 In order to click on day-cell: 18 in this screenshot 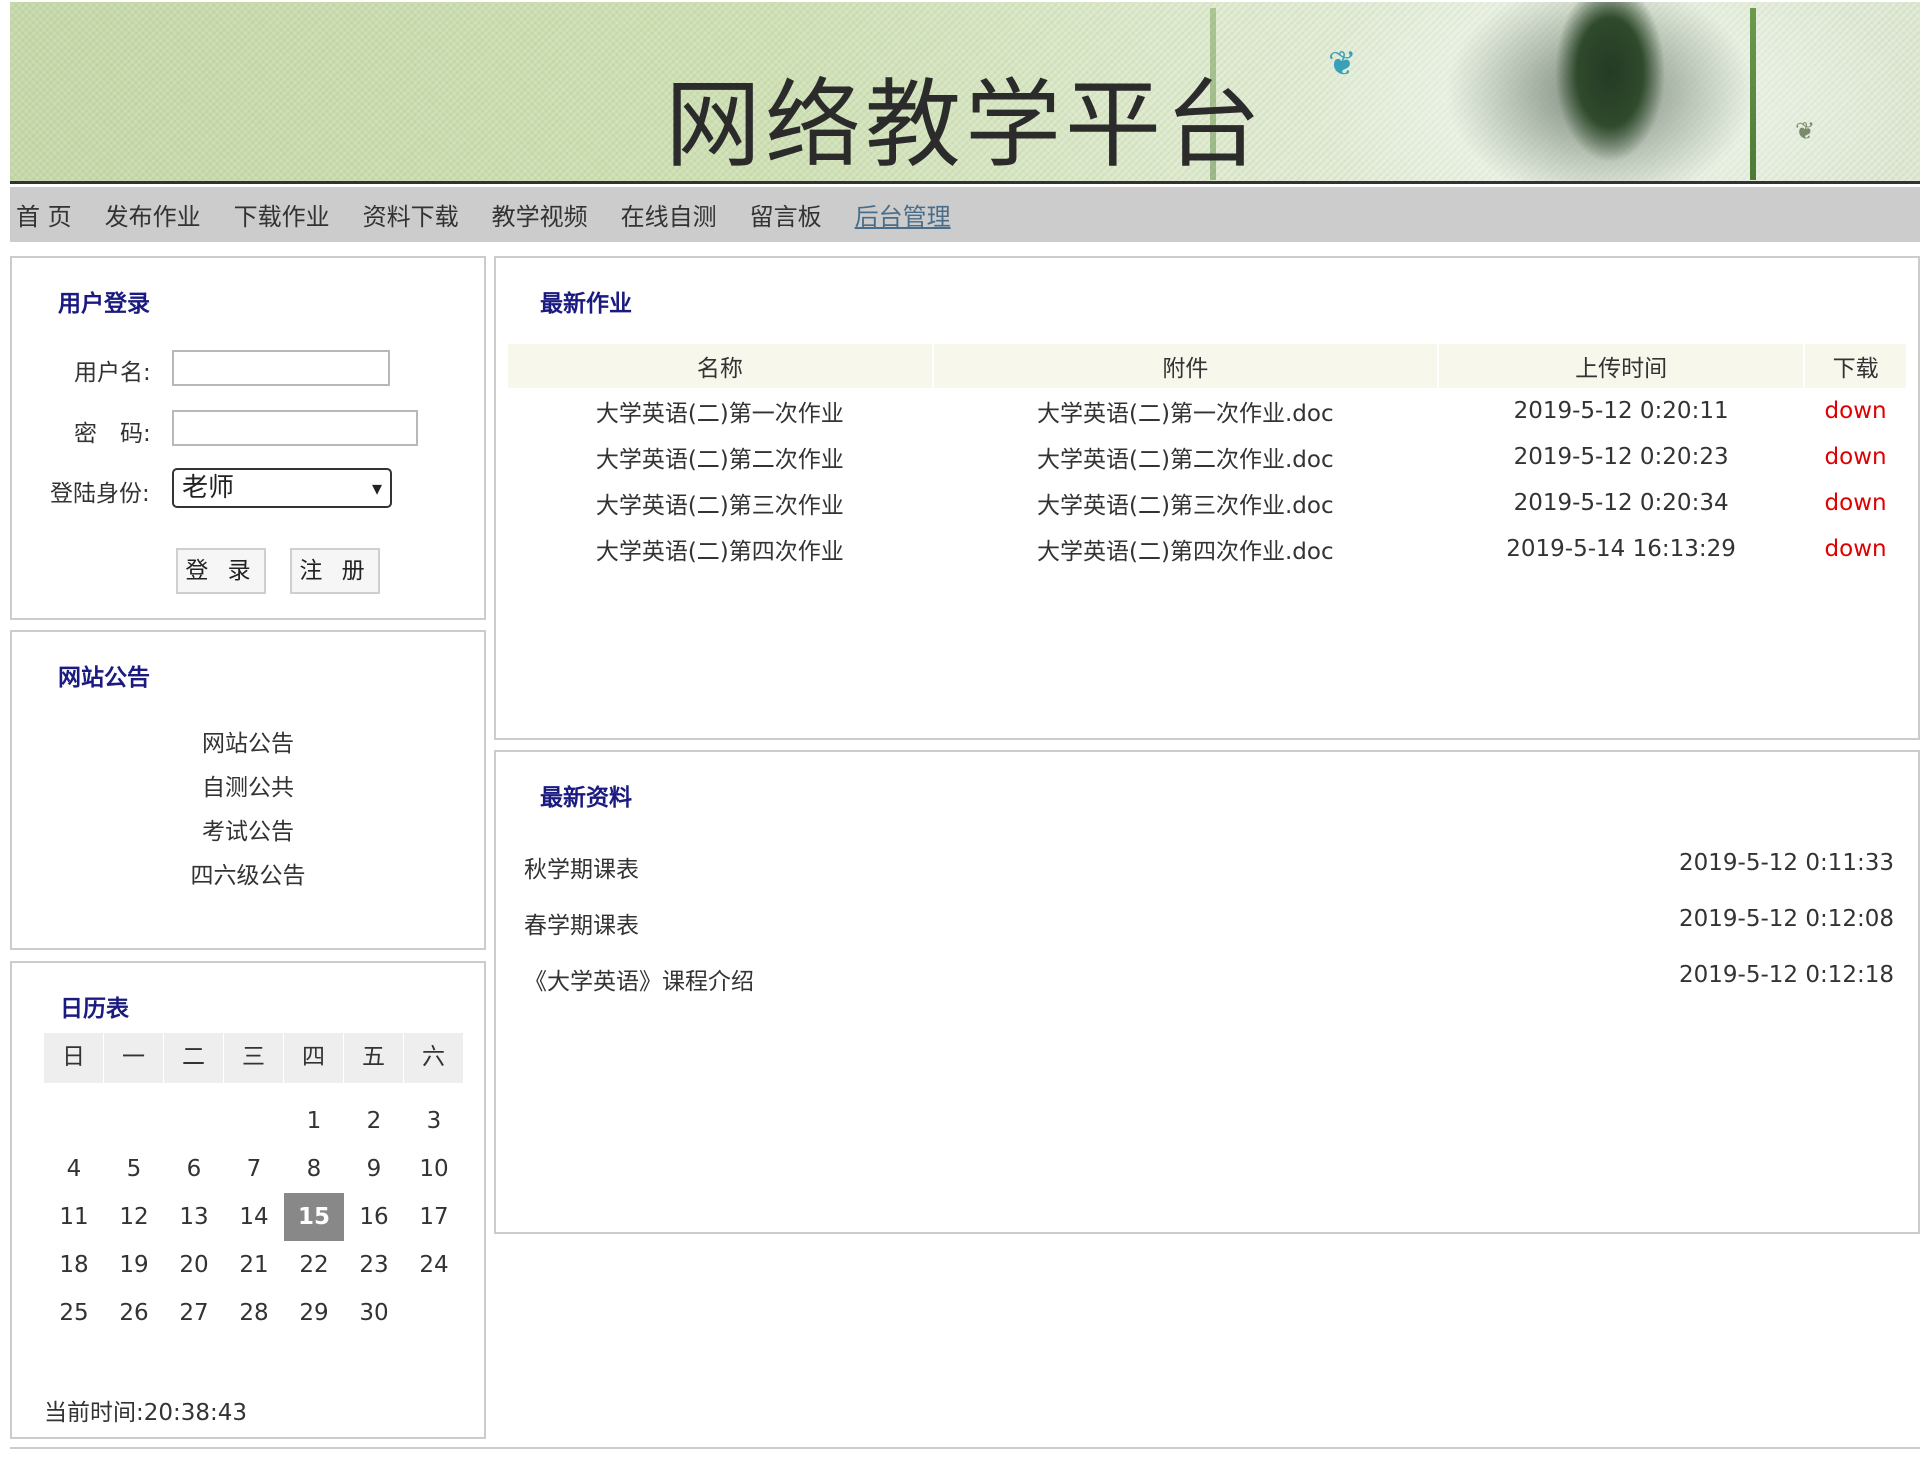, I will do `click(74, 1265)`.